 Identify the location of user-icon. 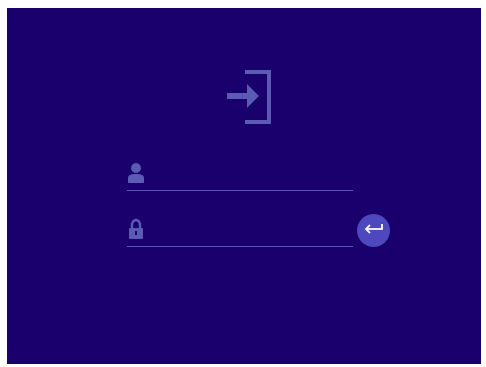
(136, 173).